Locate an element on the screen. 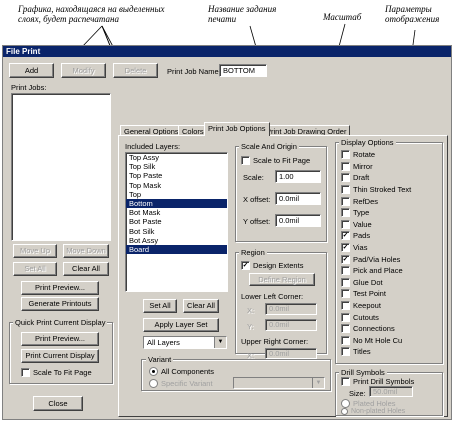  x-offset-input: 0.0mil is located at coordinates (298, 198).